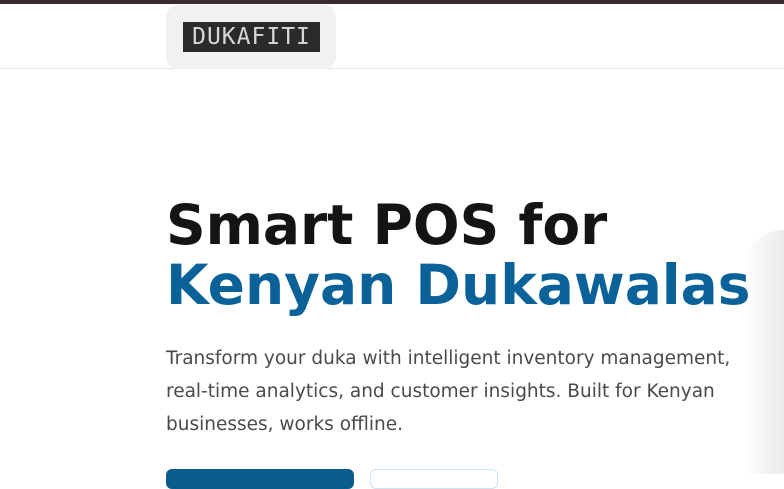 Image resolution: width=784 pixels, height=489 pixels. What do you see at coordinates (387, 225) in the screenshot?
I see `hero-title-line1: Smart POS for` at bounding box center [387, 225].